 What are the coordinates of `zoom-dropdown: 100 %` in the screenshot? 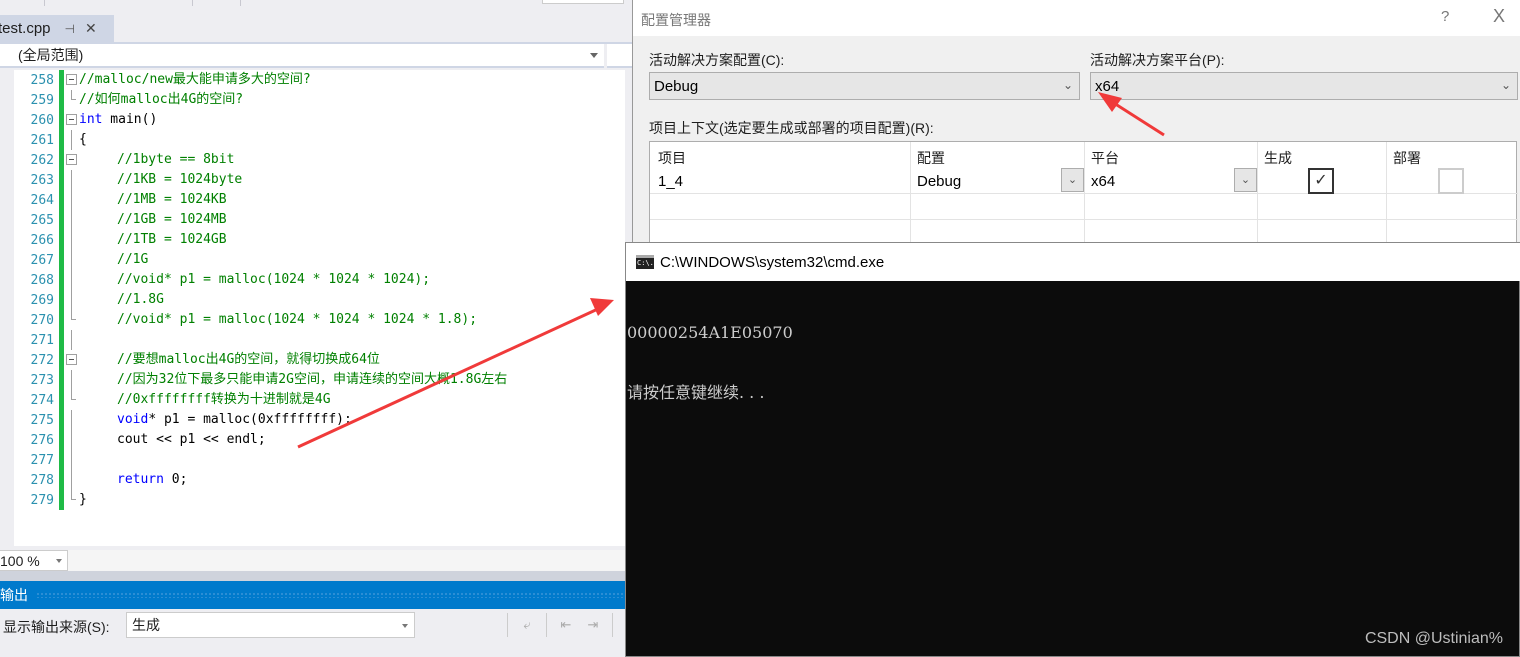 It's located at (34, 560).